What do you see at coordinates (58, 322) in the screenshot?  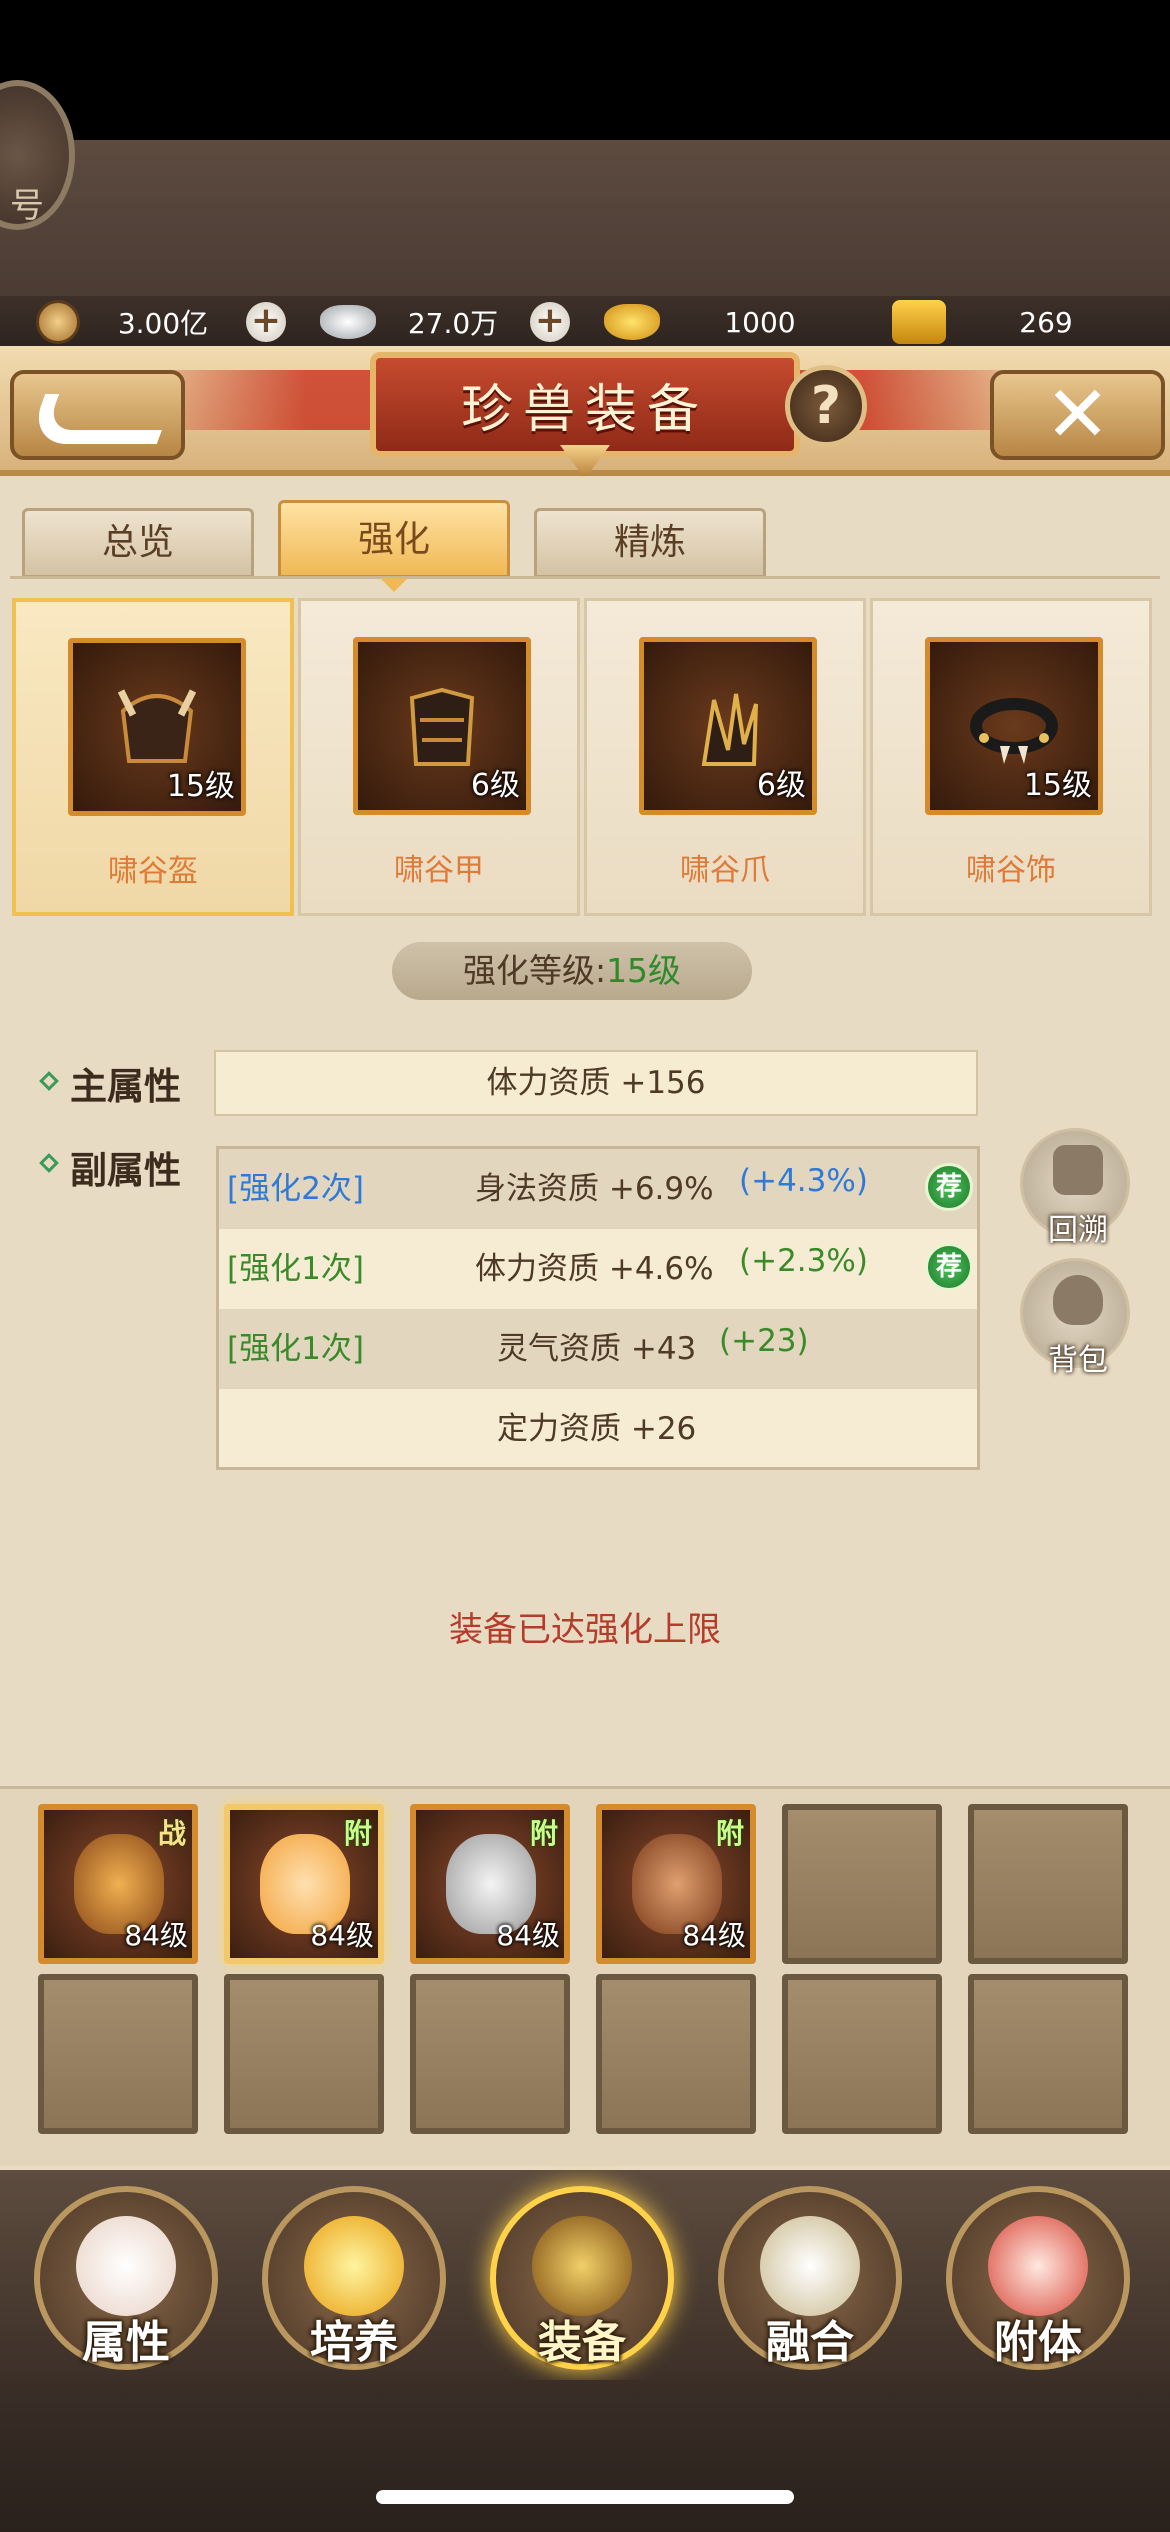 I see `copper-coin-icon` at bounding box center [58, 322].